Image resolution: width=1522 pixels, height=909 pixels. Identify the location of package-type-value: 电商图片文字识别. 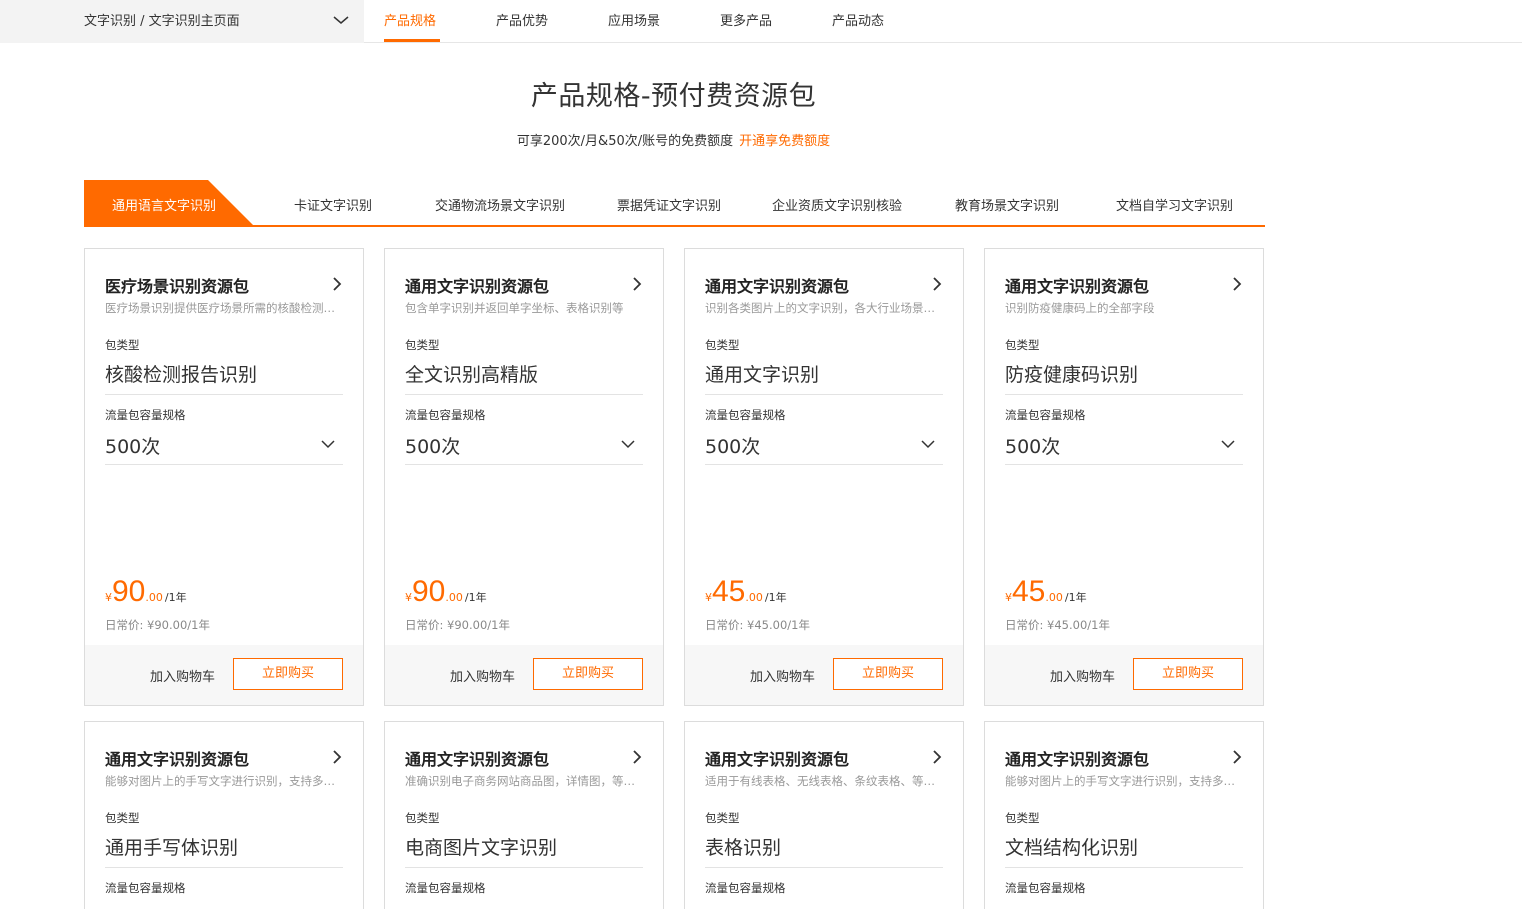
(481, 848).